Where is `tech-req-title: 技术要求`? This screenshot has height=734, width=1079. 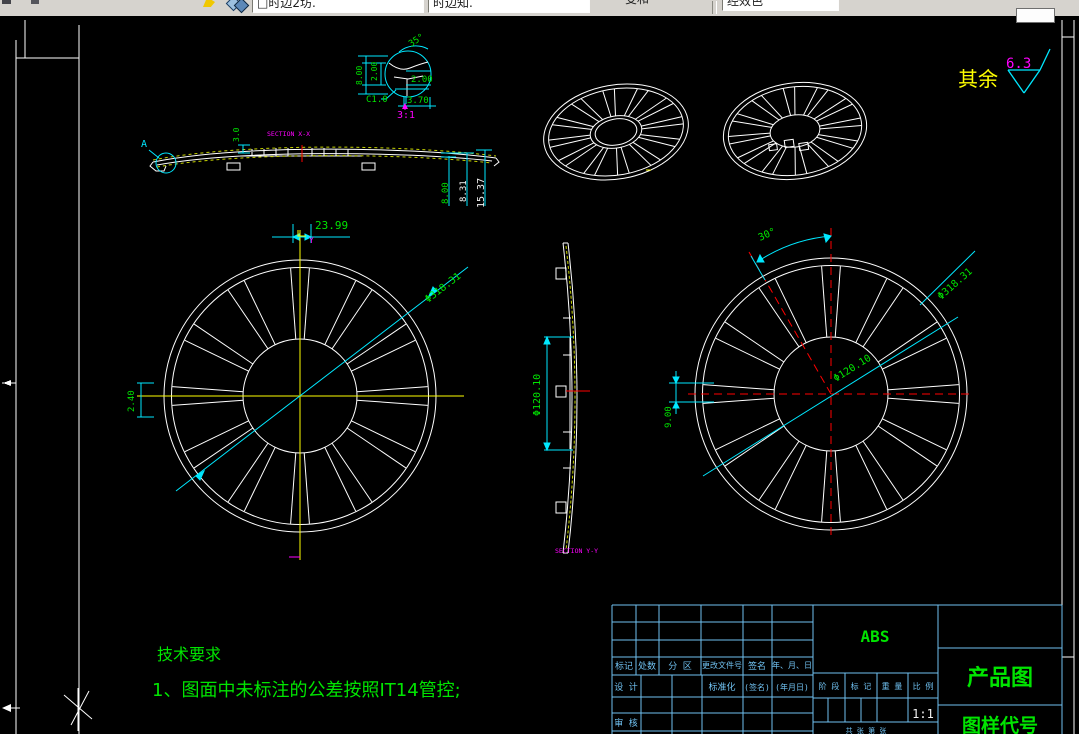
tech-req-title: 技术要求 is located at coordinates (189, 654).